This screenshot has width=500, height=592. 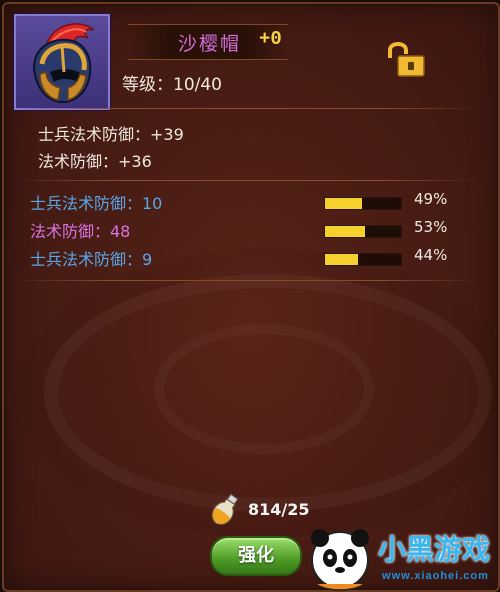 What do you see at coordinates (96, 203) in the screenshot?
I see `extra-stat-label: 士兵法术防御：10` at bounding box center [96, 203].